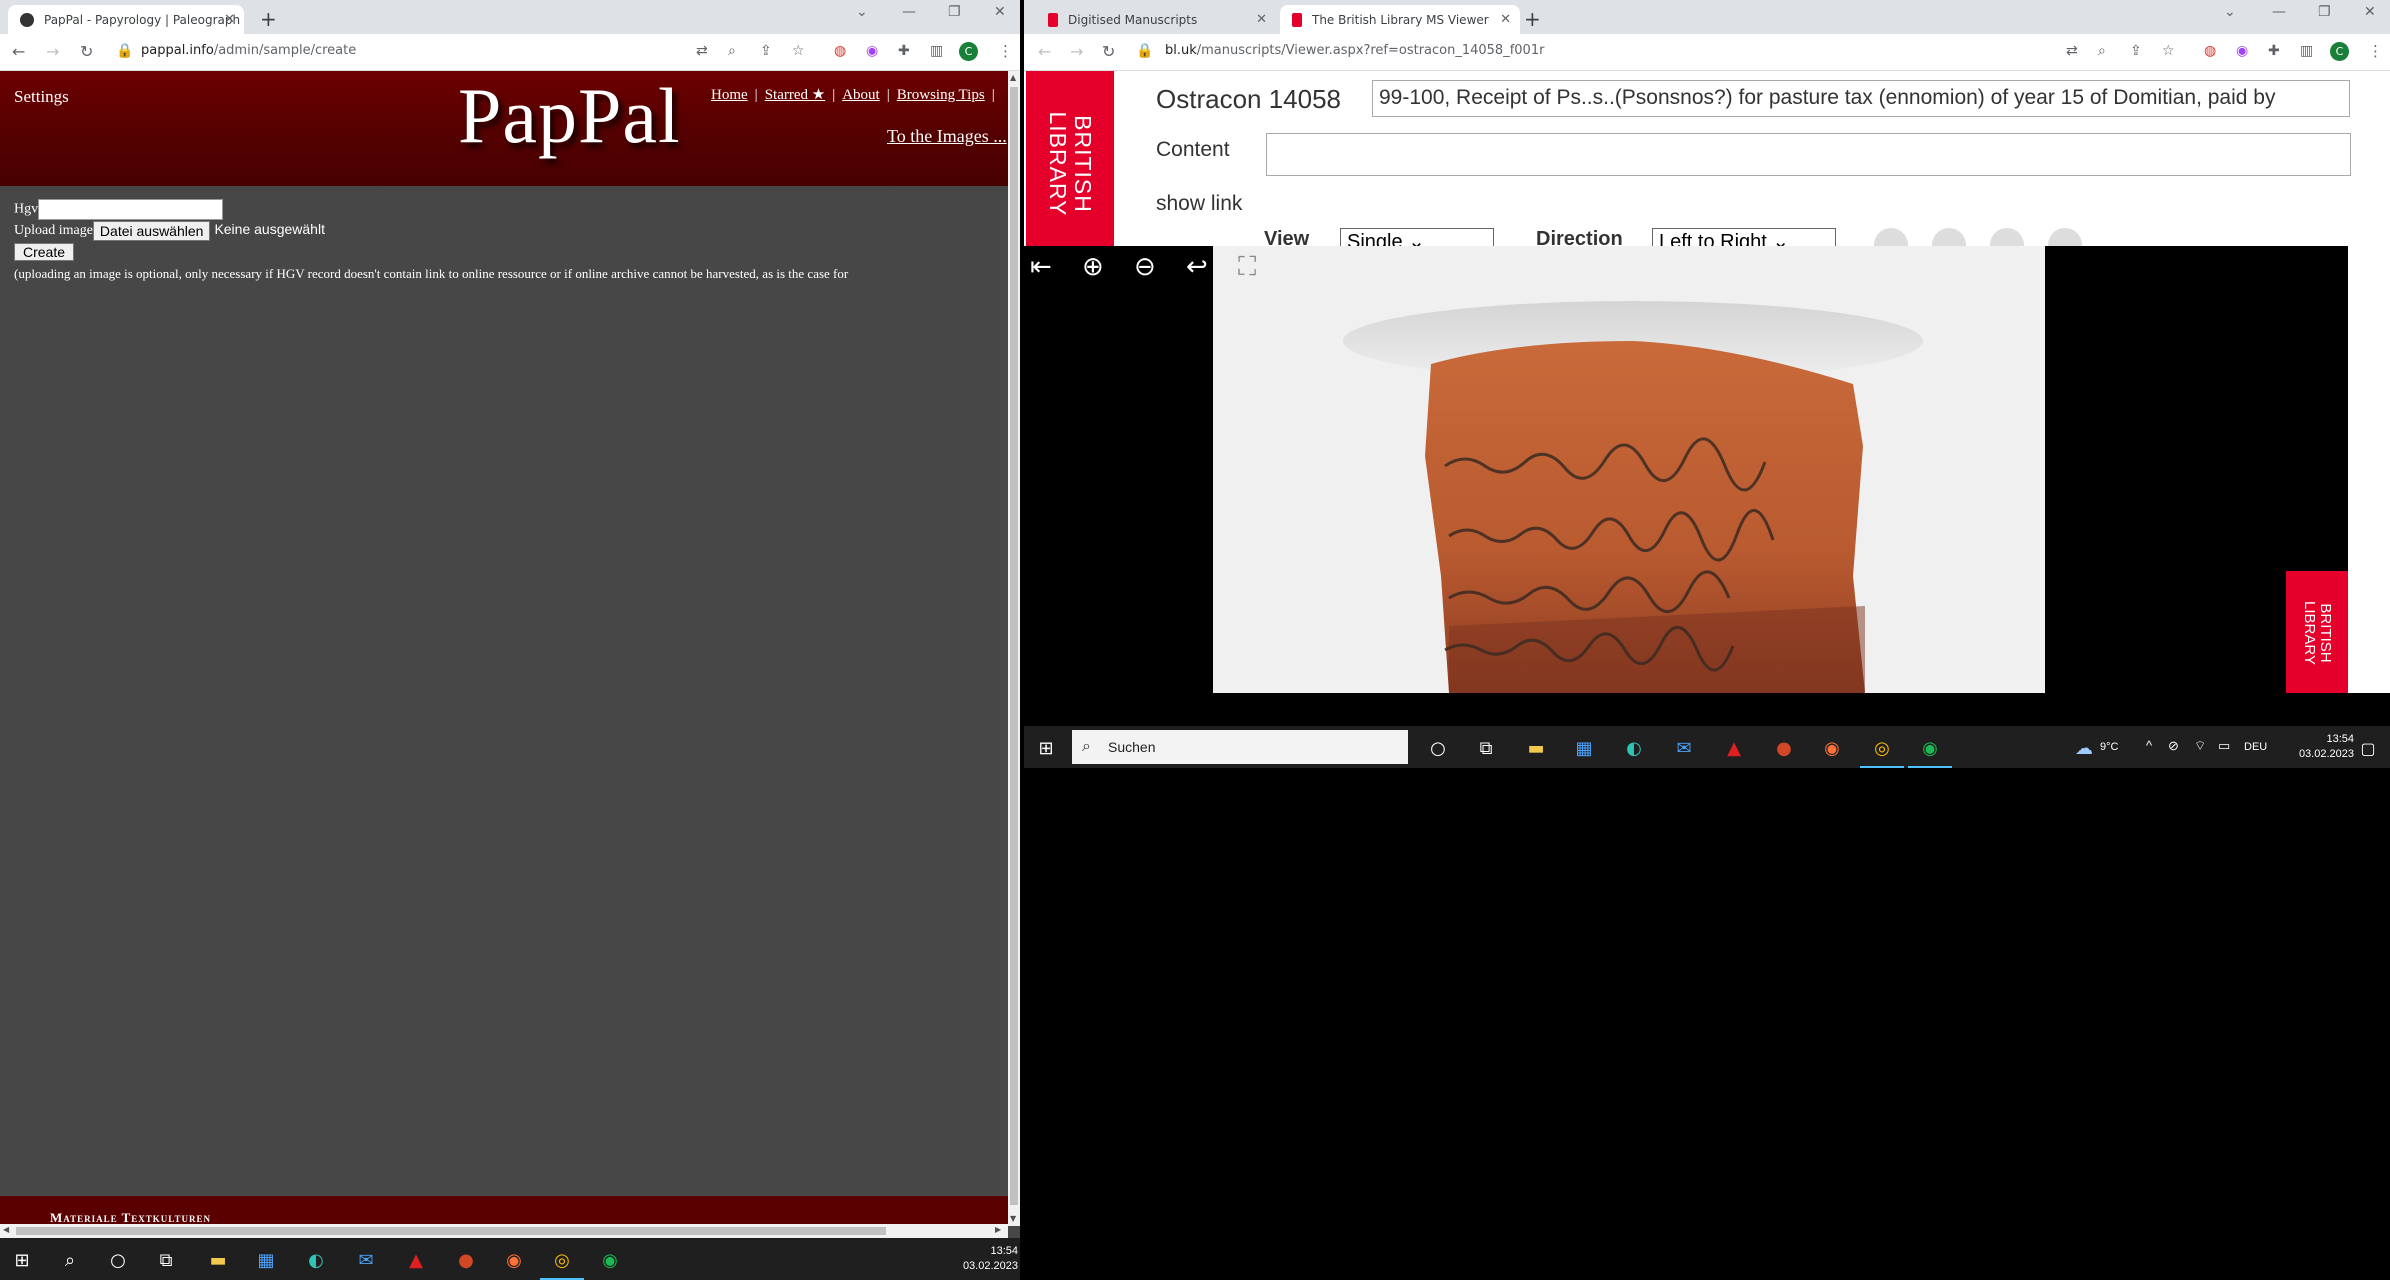  Describe the element at coordinates (2255, 747) in the screenshot. I see `language-indicator: DEU` at that location.